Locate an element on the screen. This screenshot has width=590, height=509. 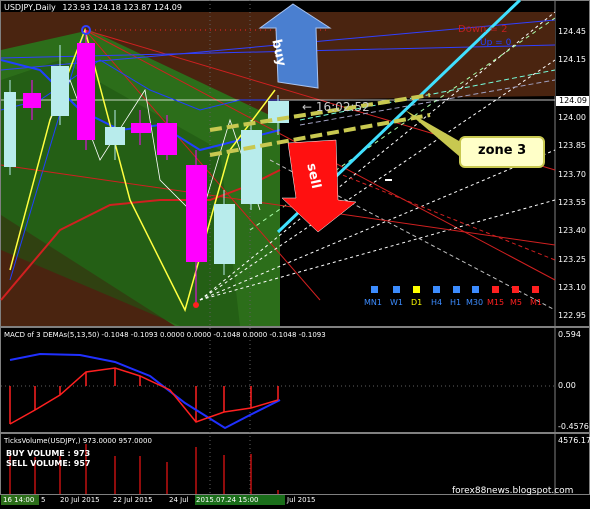
tf-label: M30 is located at coordinates (475, 302).